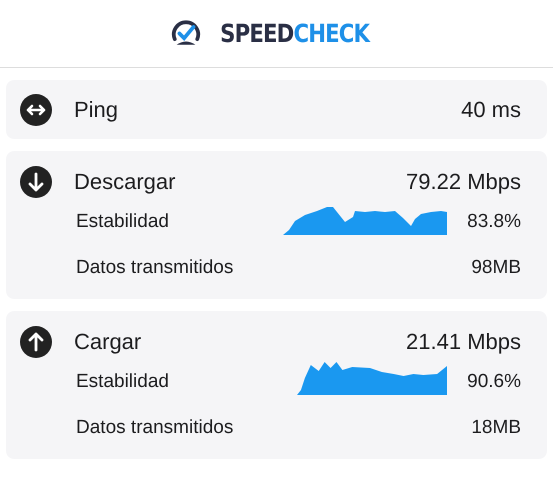  Describe the element at coordinates (294, 33) in the screenshot. I see `logo-wordmark: SPEEDCHECK` at that location.